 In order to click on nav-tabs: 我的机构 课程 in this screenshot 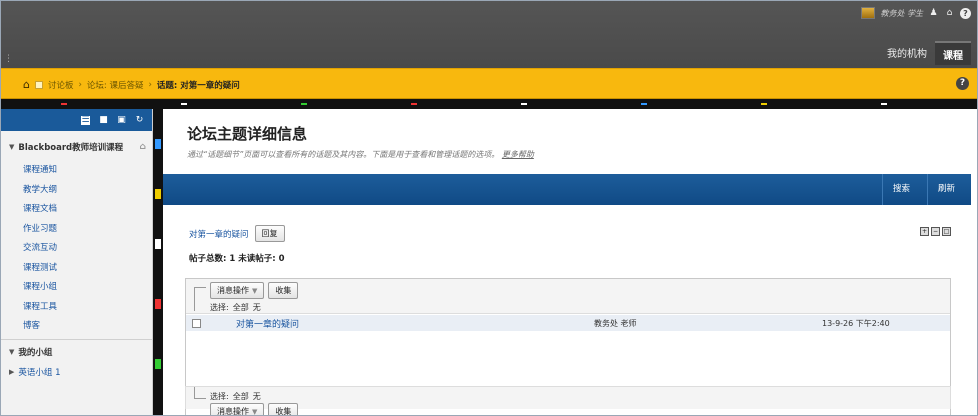, I will do `click(925, 53)`.